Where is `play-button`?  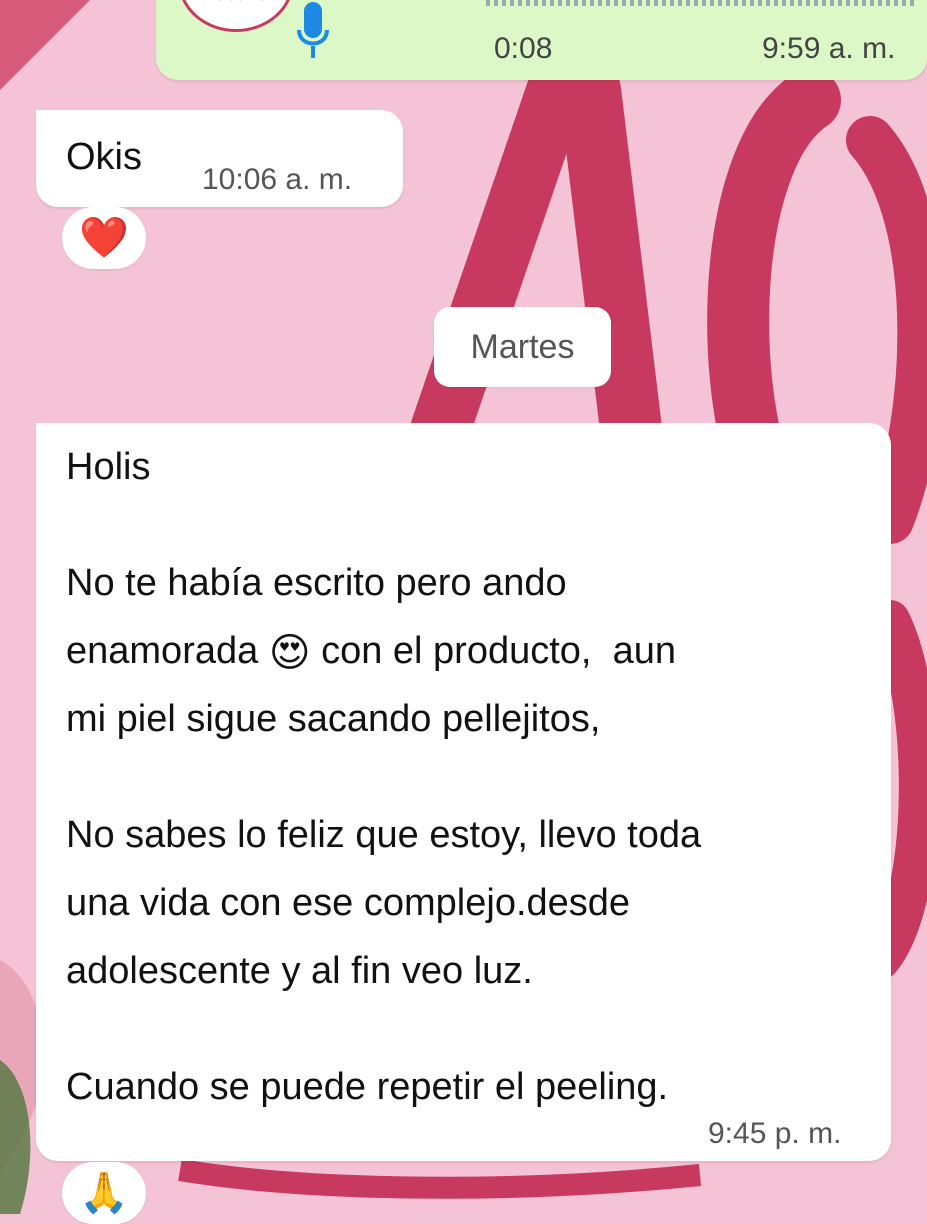
play-button is located at coordinates (402, 2).